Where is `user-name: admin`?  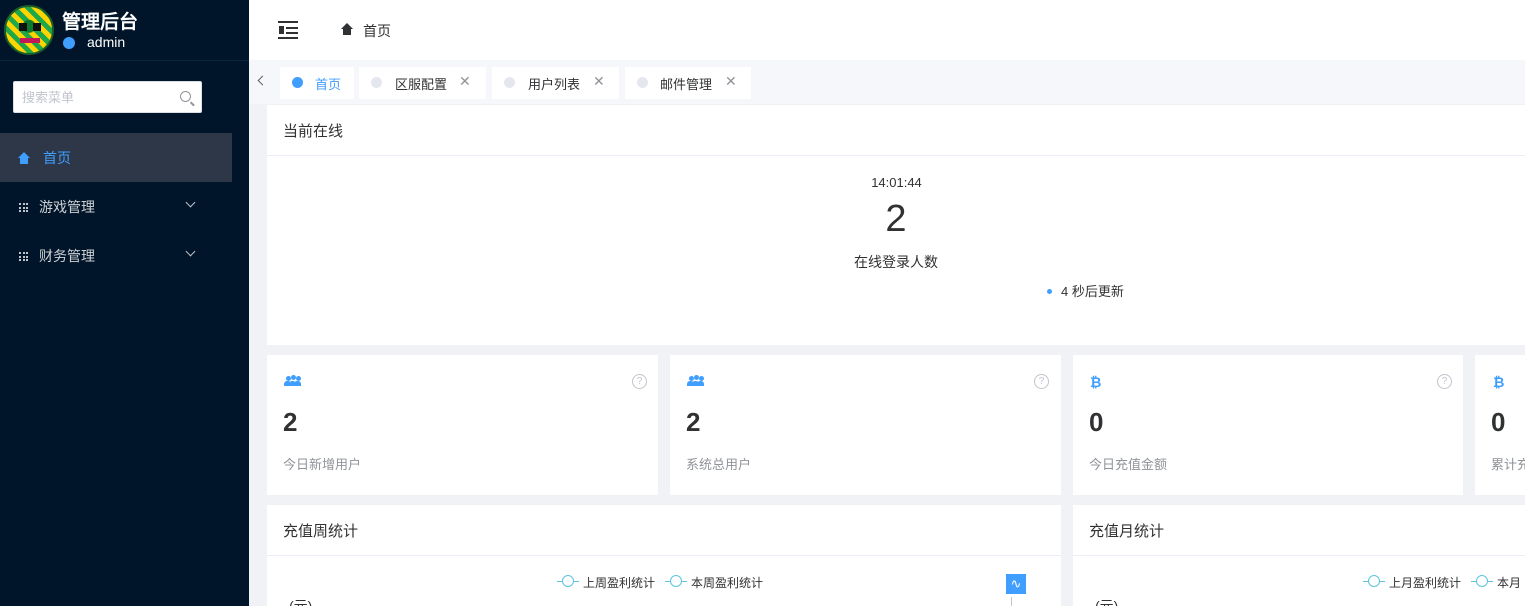
user-name: admin is located at coordinates (106, 42).